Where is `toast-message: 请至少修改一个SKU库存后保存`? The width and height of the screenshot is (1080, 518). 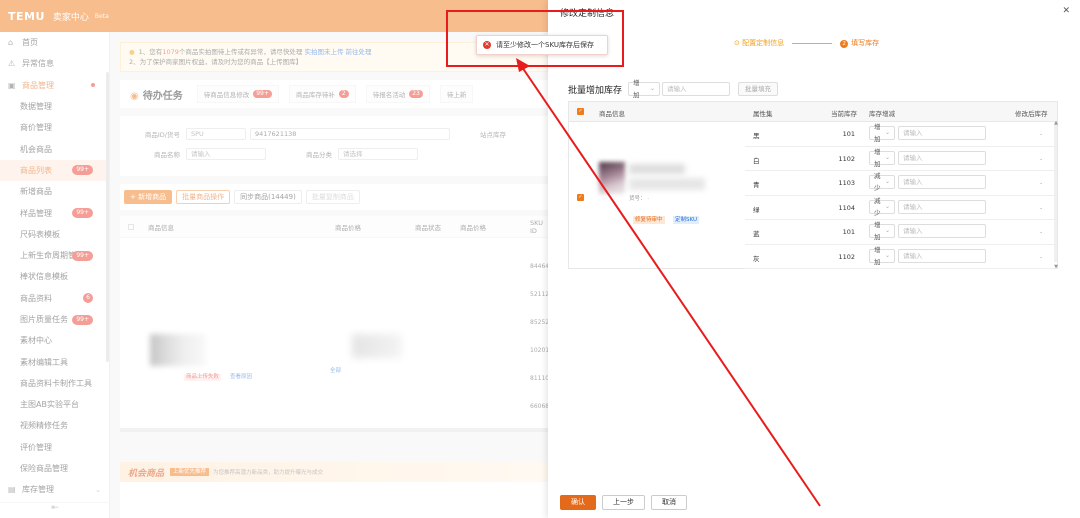 toast-message: 请至少修改一个SKU库存后保存 is located at coordinates (545, 45).